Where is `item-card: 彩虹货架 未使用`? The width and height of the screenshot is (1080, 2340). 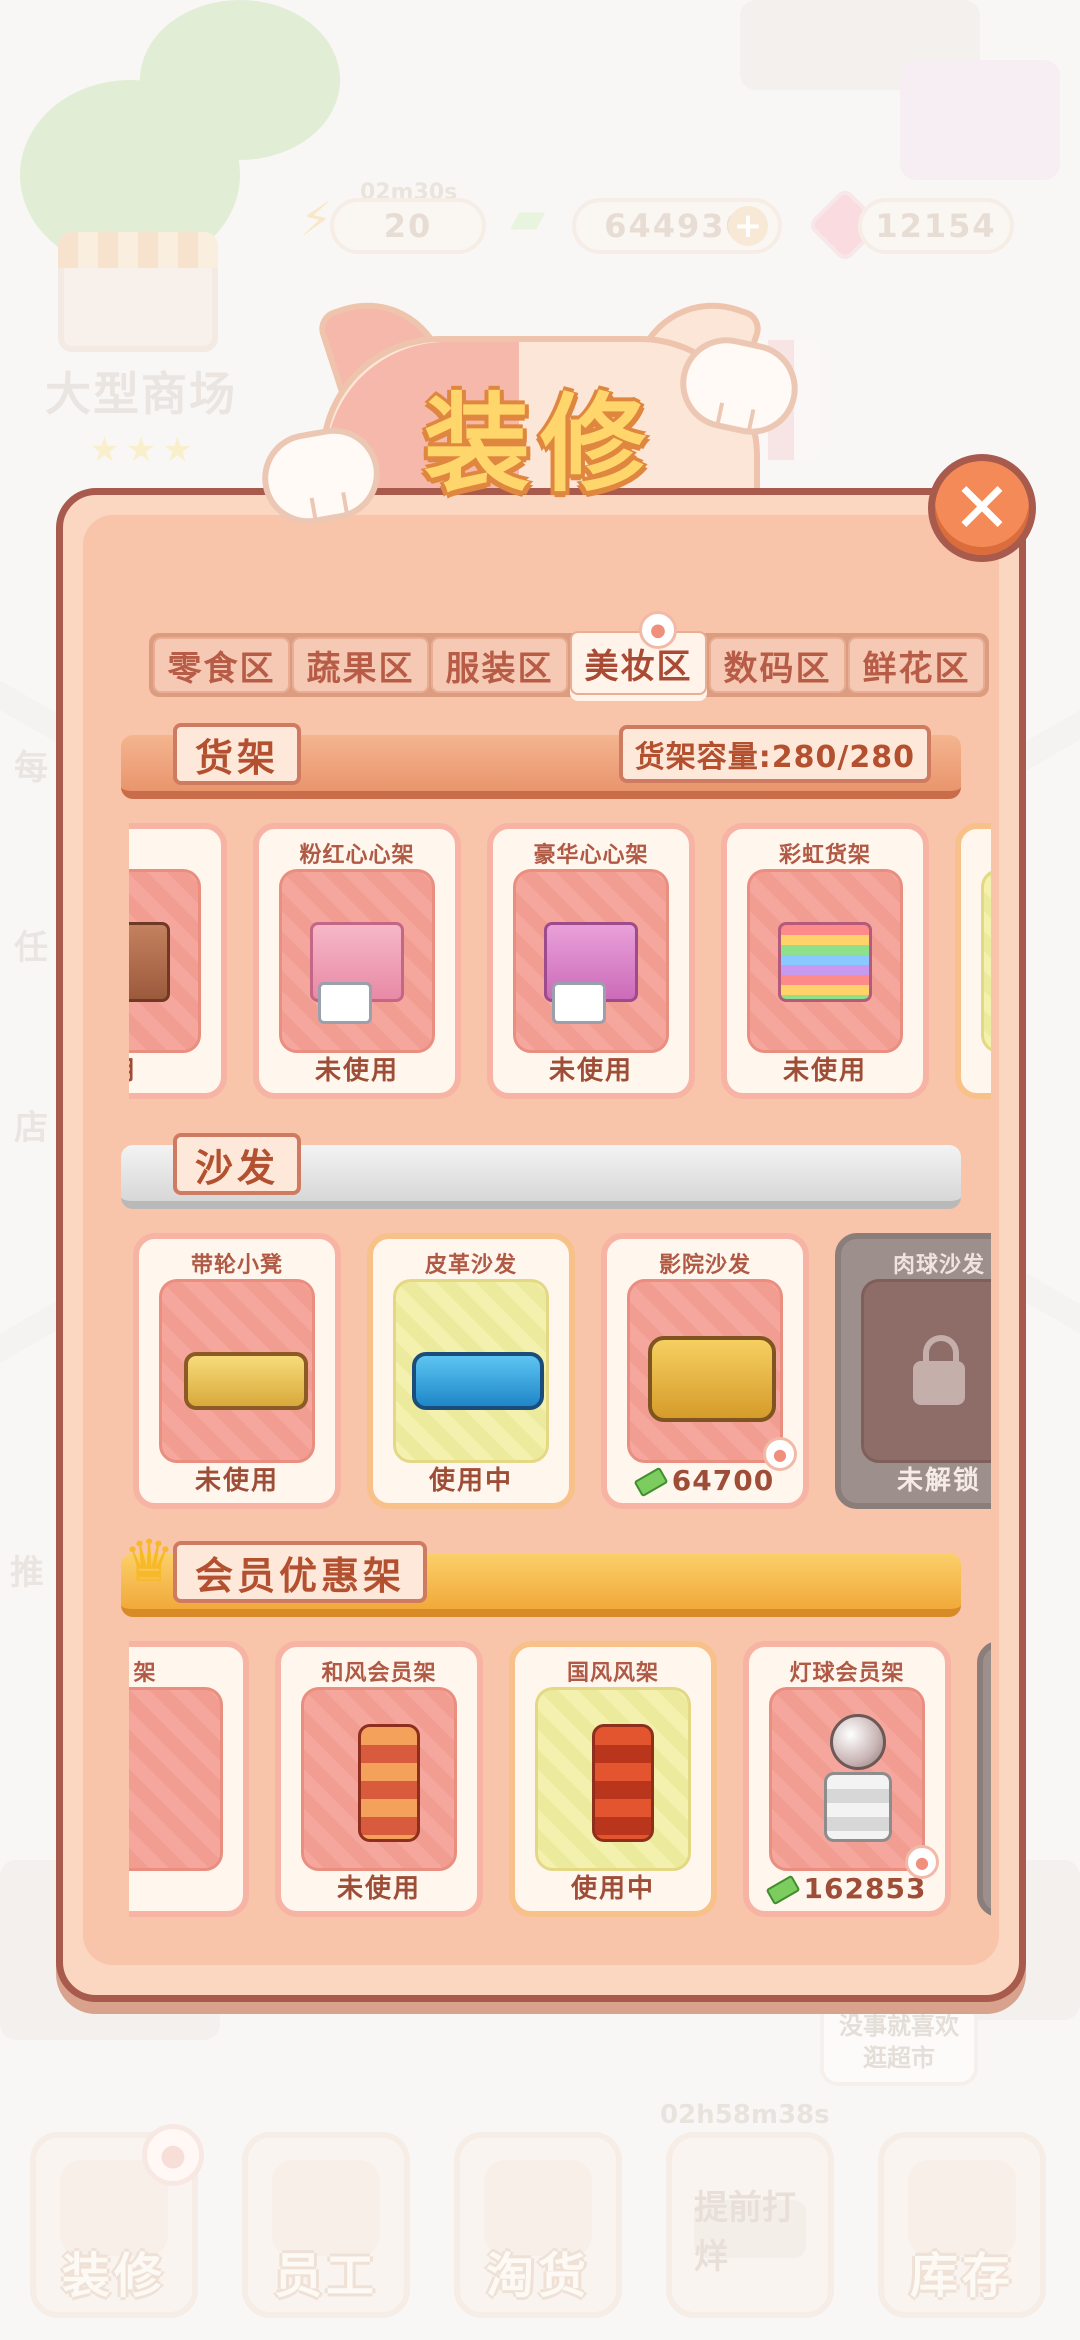
item-card: 彩虹货架 未使用 is located at coordinates (825, 961).